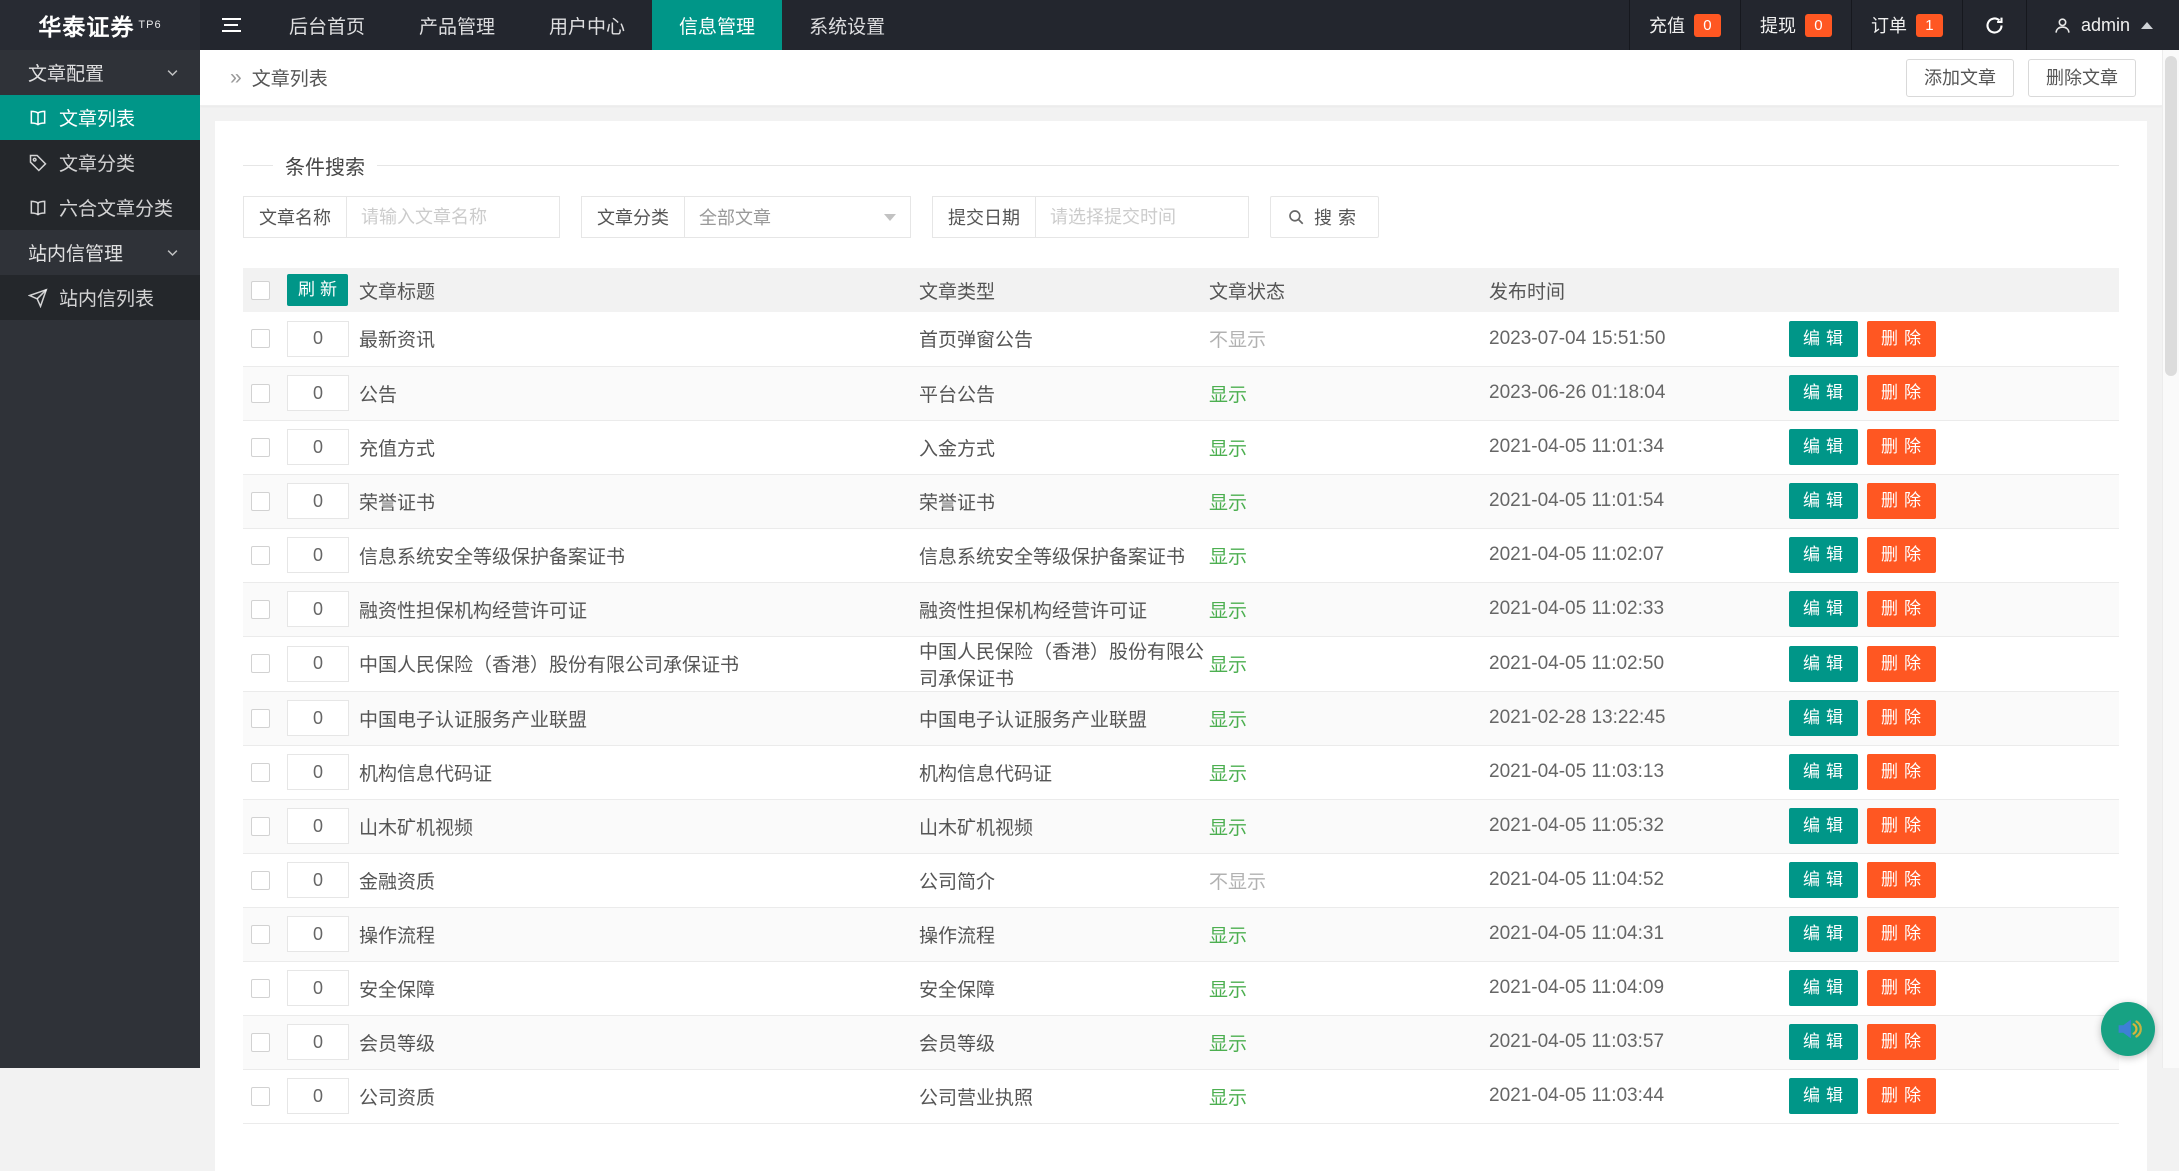  I want to click on user-menu: admin, so click(2102, 25).